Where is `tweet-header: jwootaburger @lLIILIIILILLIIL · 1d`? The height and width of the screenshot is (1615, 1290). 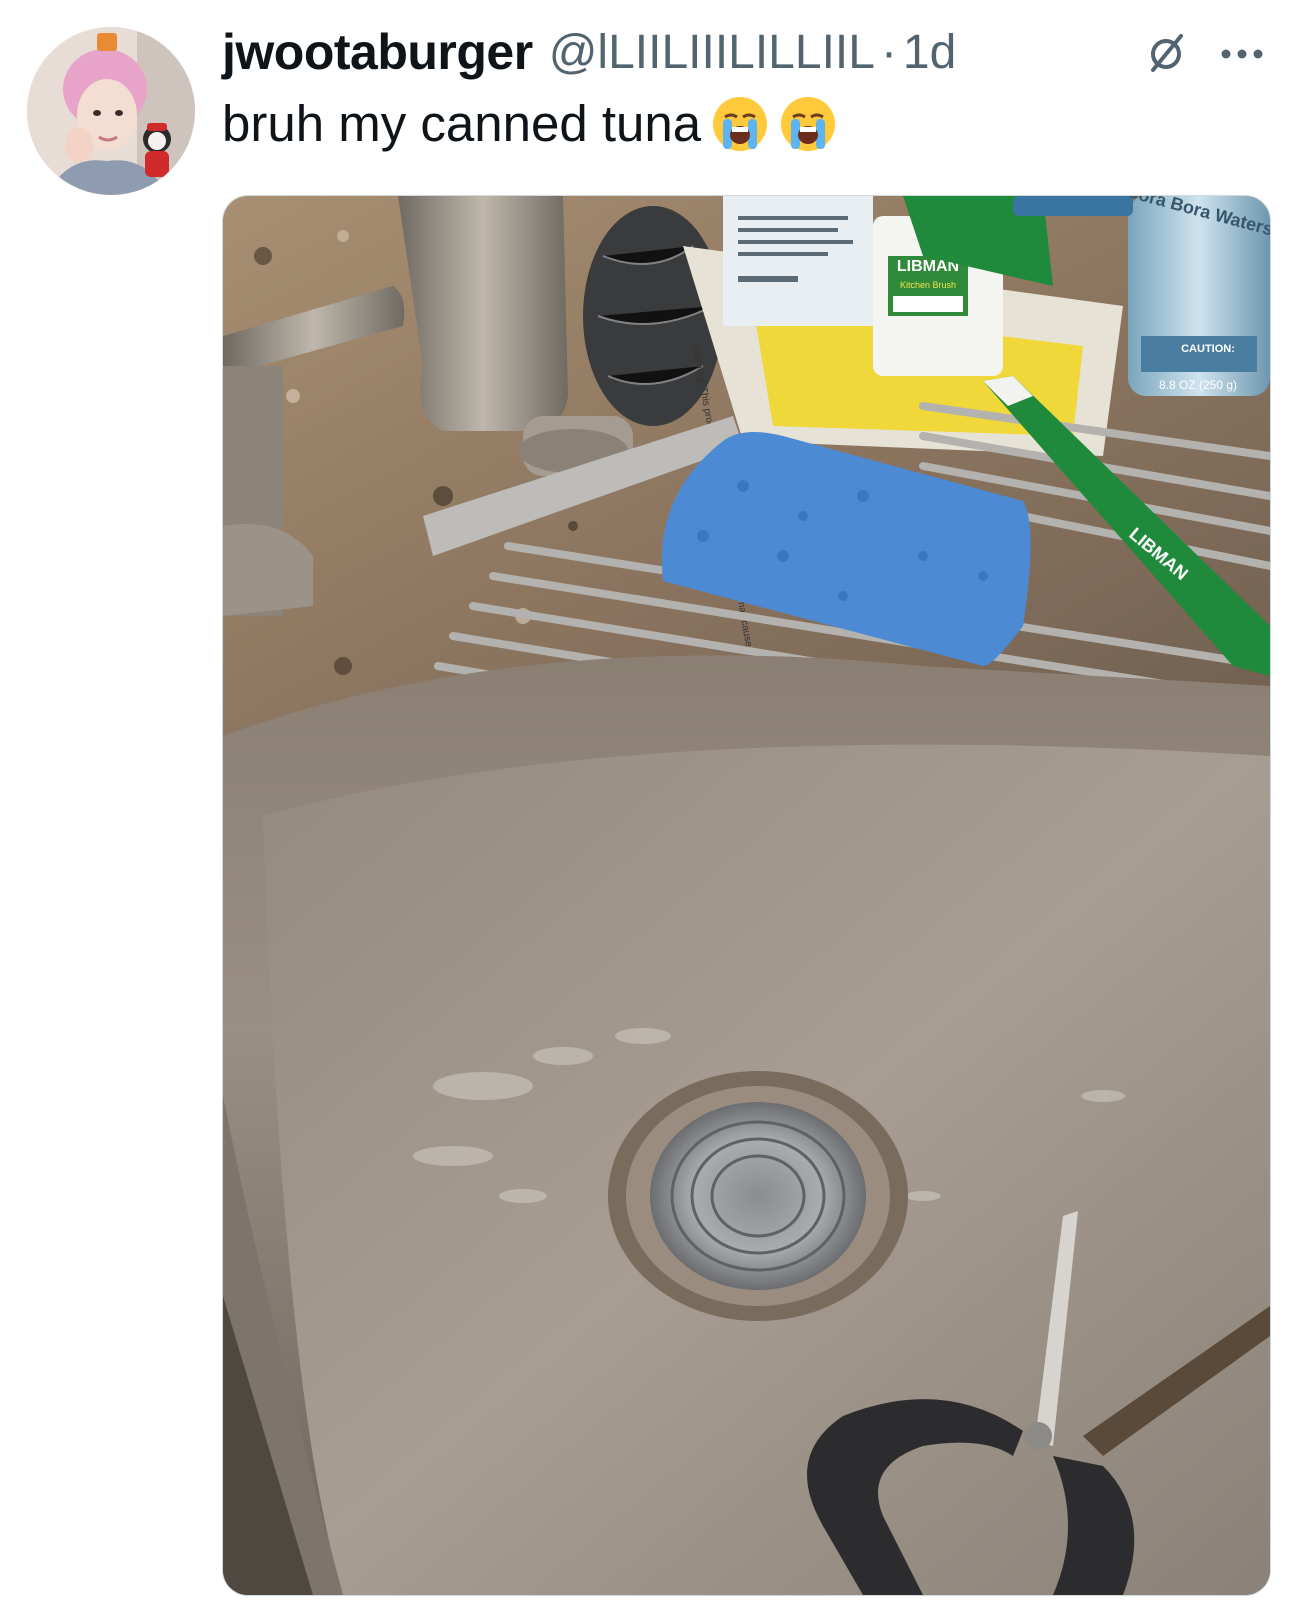
tweet-header: jwootaburger @lLIILIIILILLIIL · 1d is located at coordinates (589, 52).